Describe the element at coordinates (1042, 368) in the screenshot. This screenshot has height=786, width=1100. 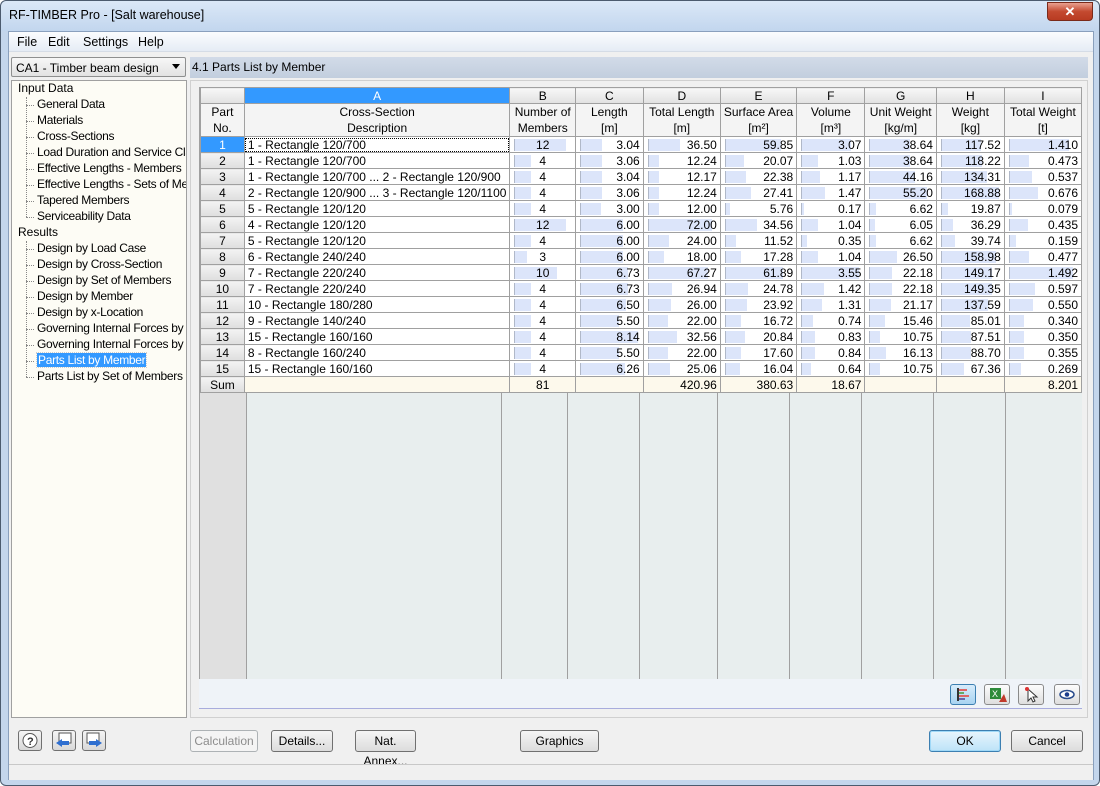
I see `total-weight-cell: 0.269` at that location.